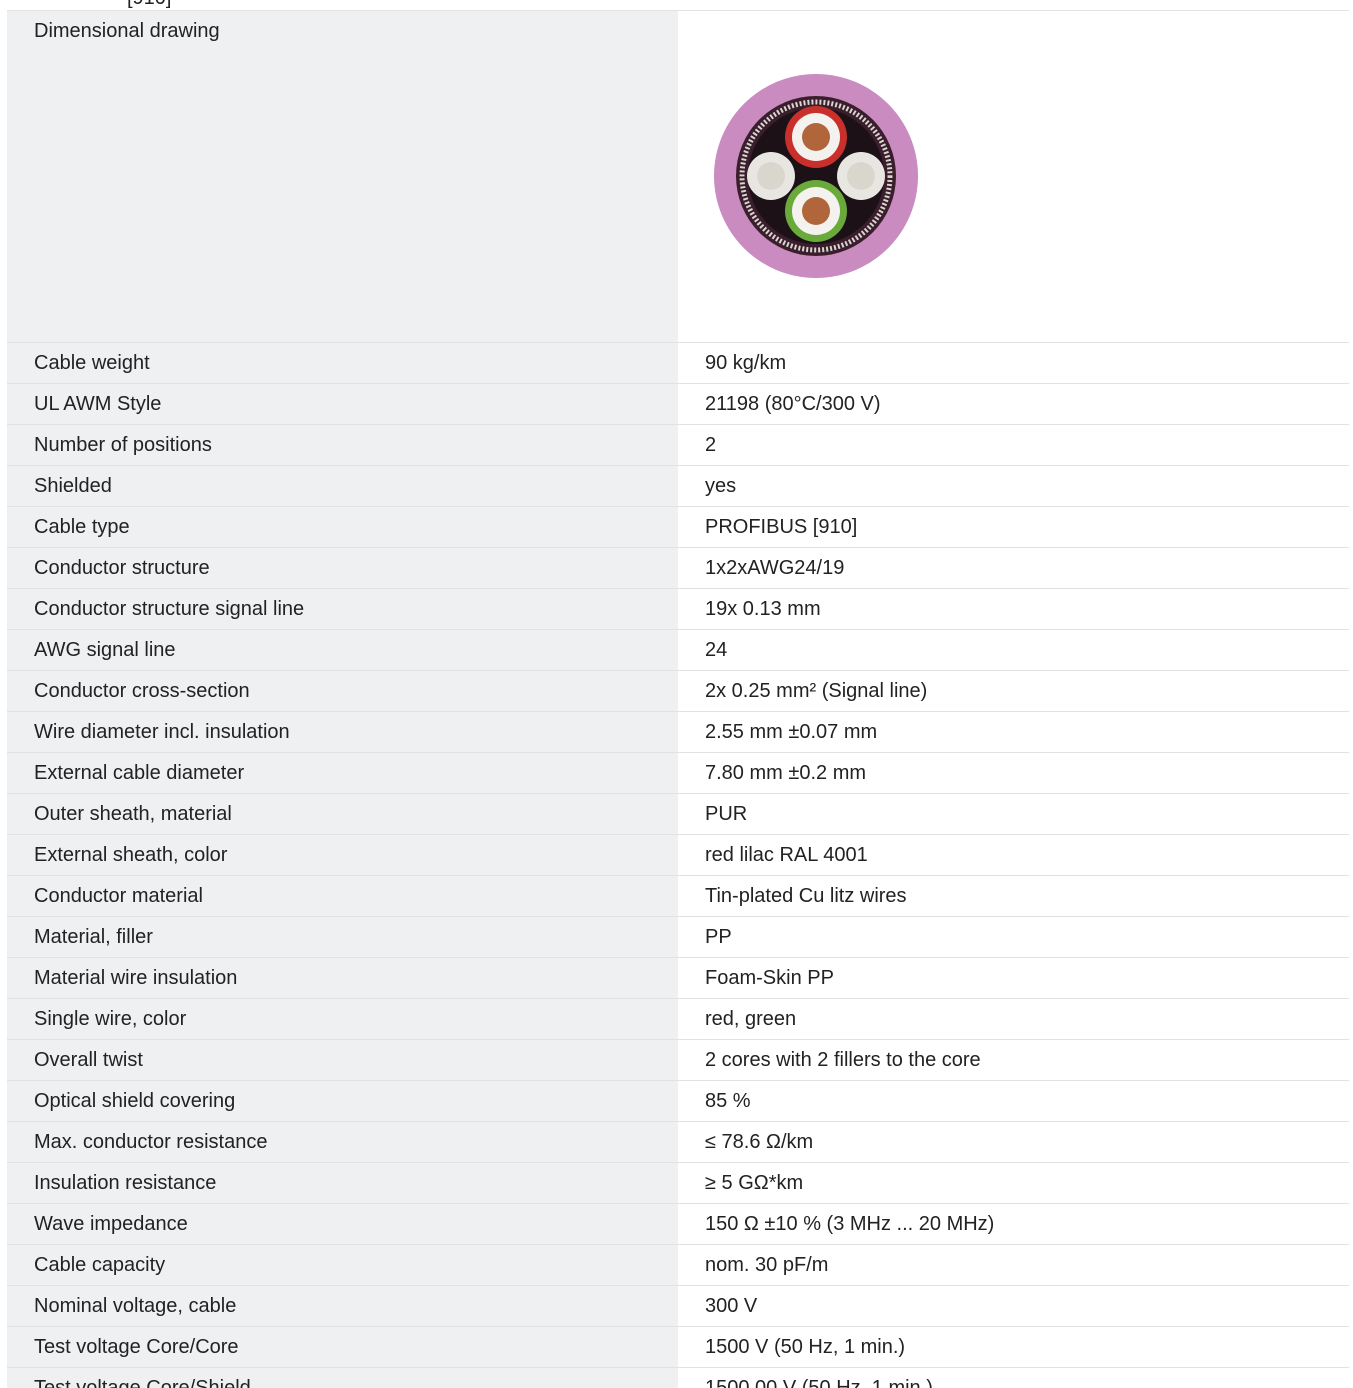 The width and height of the screenshot is (1353, 1388). What do you see at coordinates (1013, 1183) in the screenshot?
I see `row-value: ≥ 5 GΩ*km` at bounding box center [1013, 1183].